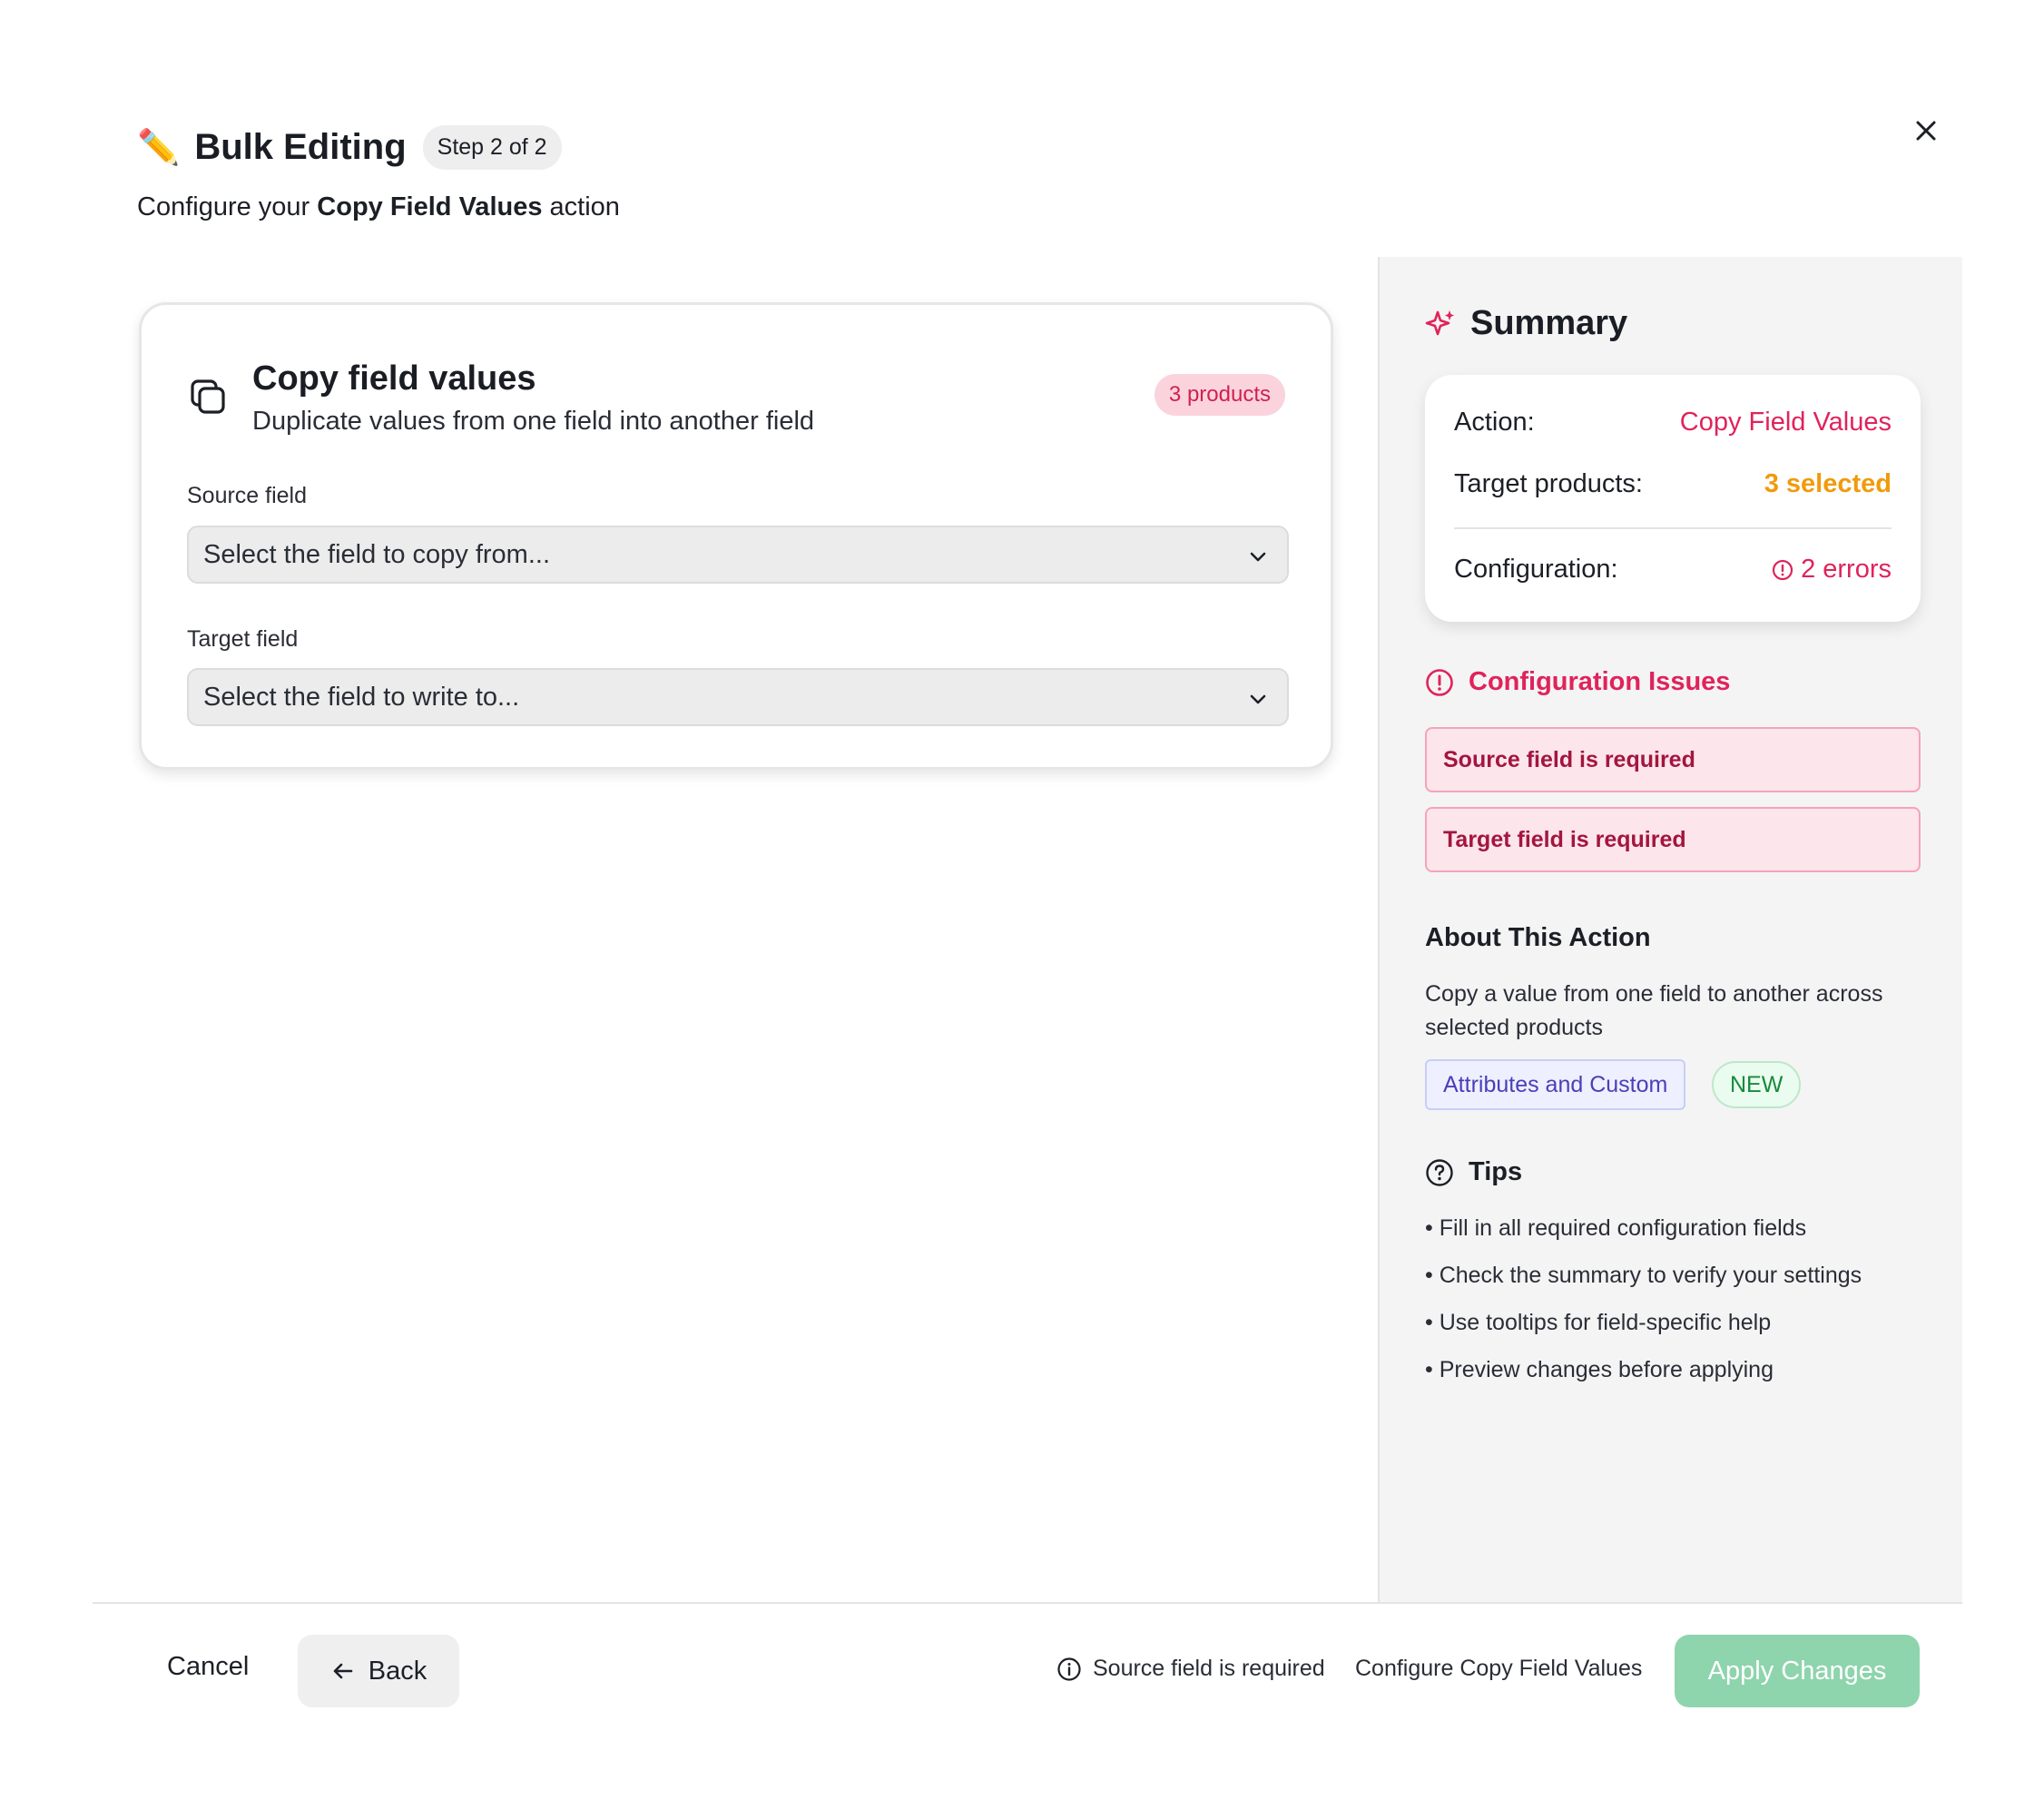 The height and width of the screenshot is (1819, 2044). I want to click on close-icon, so click(1926, 131).